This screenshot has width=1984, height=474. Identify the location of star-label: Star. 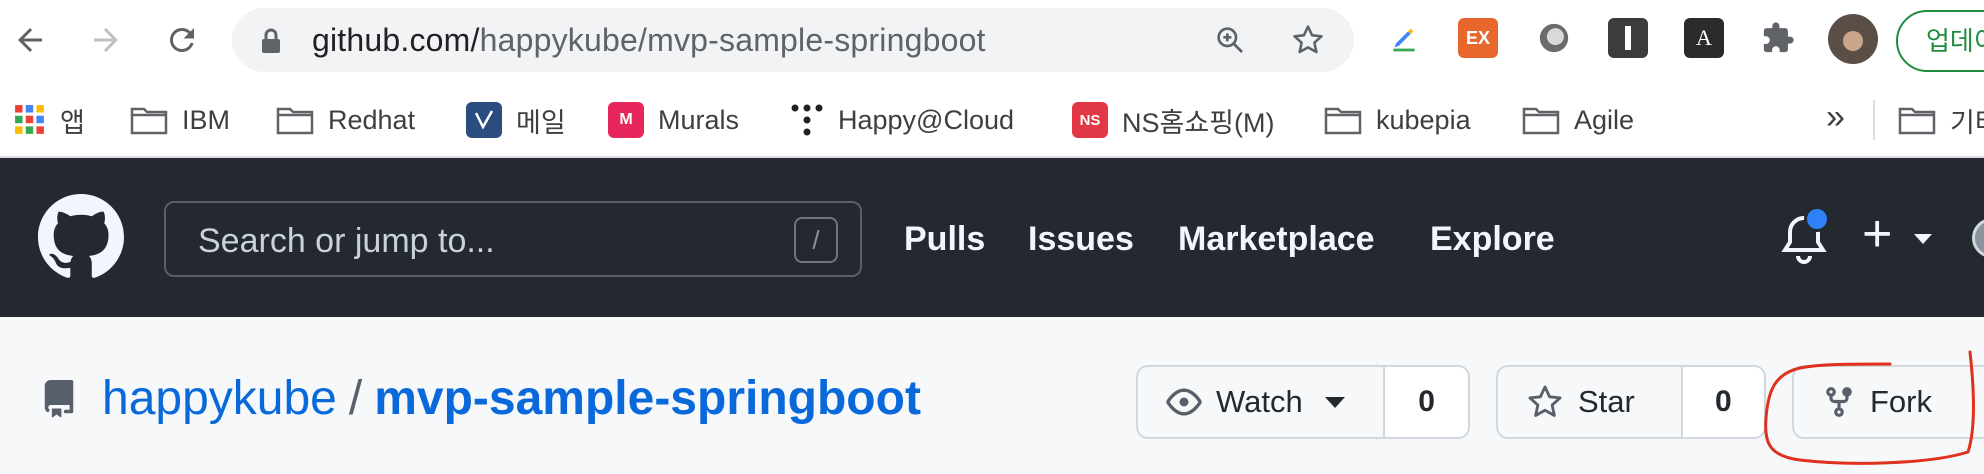
(1606, 401).